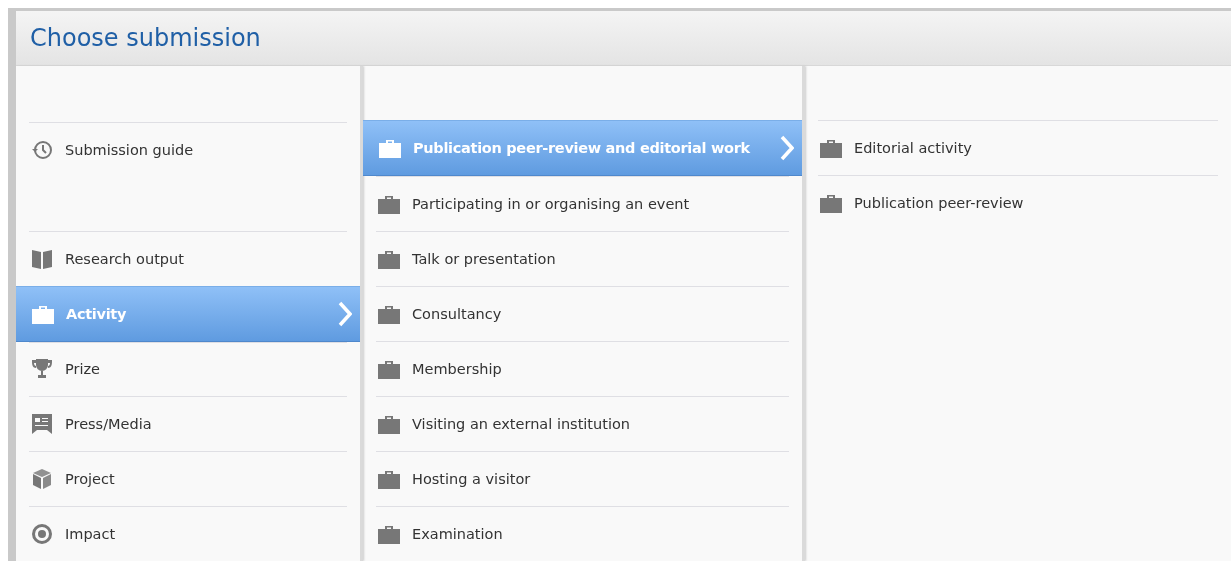 The height and width of the screenshot is (561, 1231). What do you see at coordinates (582, 368) in the screenshot?
I see `activity-type-item: Membership` at bounding box center [582, 368].